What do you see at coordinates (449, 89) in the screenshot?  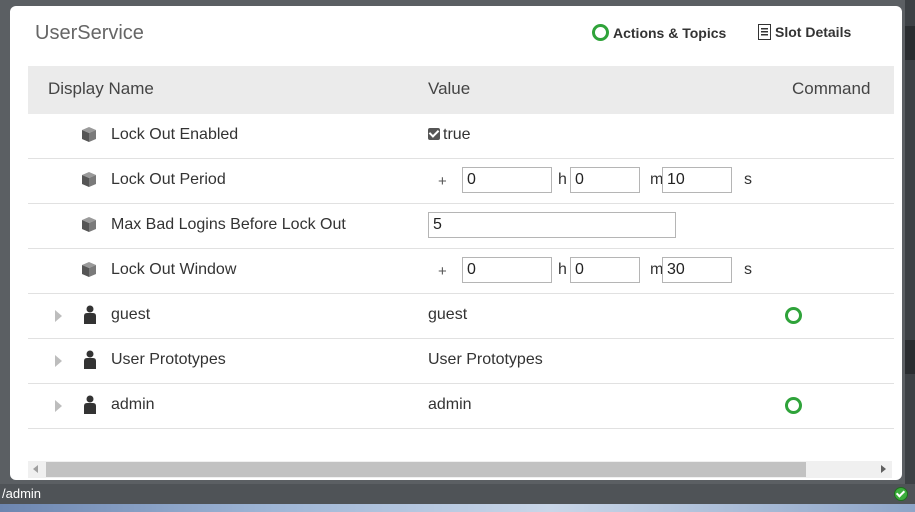 I see `column-header-value: Value` at bounding box center [449, 89].